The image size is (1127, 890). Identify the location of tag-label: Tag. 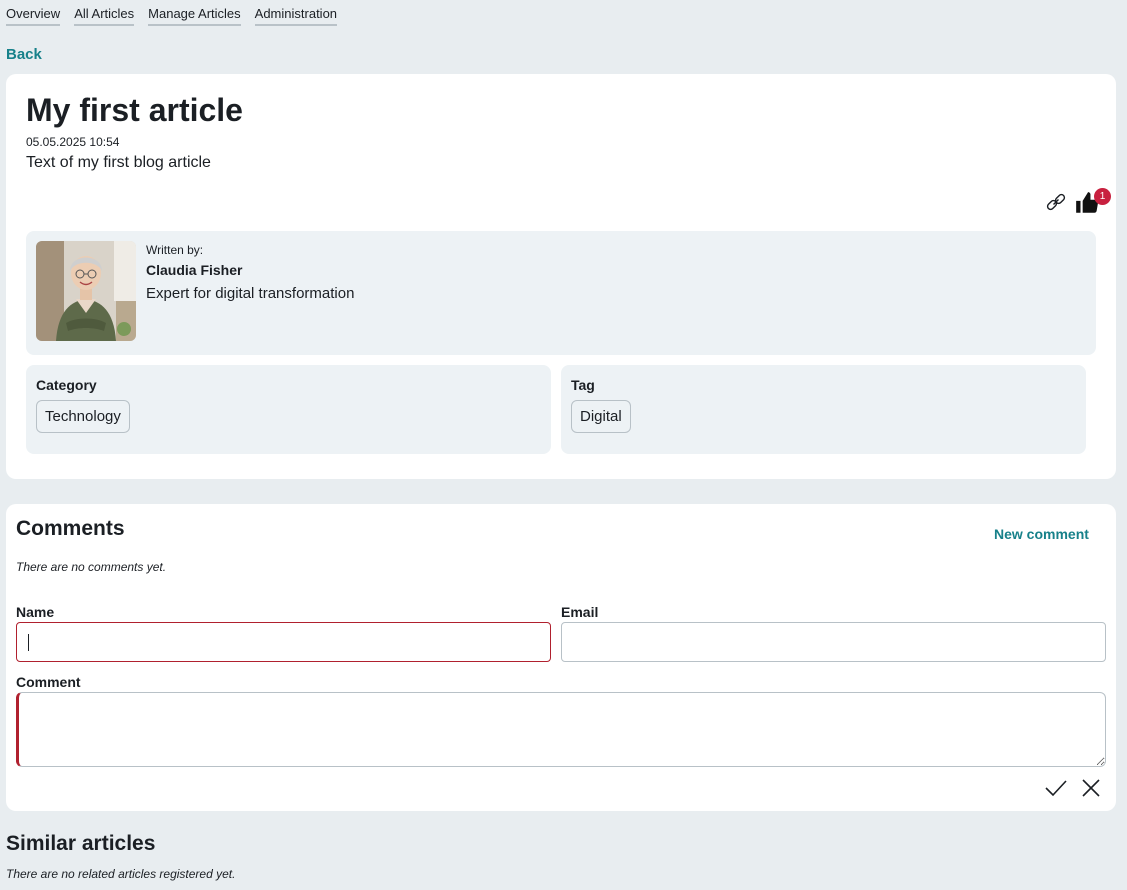
(583, 385).